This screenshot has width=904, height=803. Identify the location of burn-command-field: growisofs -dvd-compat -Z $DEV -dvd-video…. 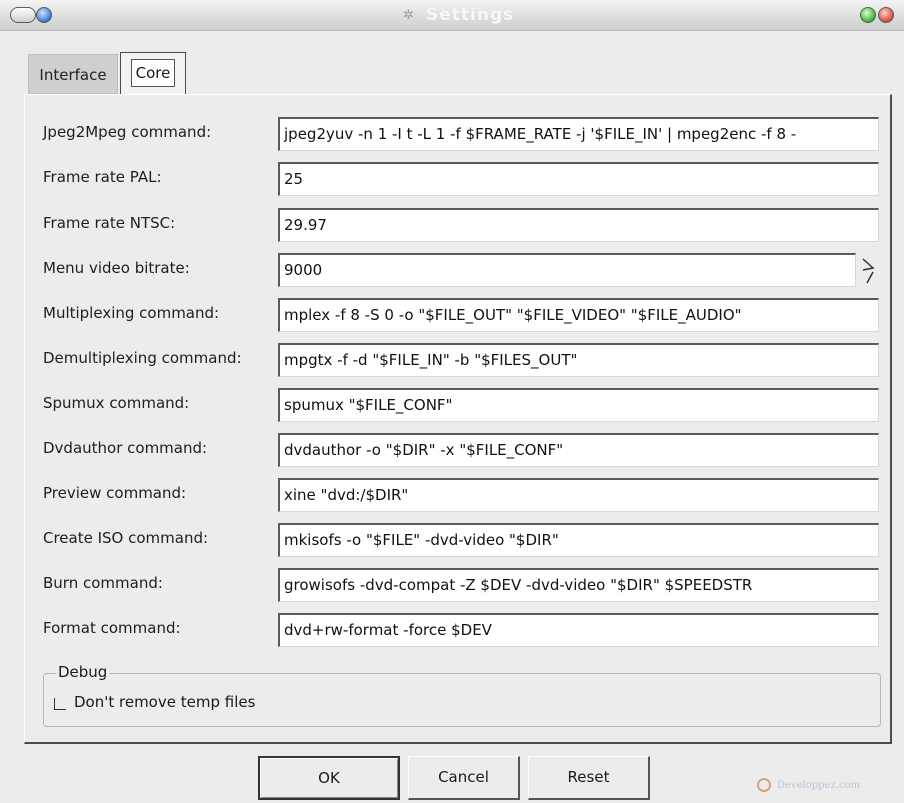
(578, 585).